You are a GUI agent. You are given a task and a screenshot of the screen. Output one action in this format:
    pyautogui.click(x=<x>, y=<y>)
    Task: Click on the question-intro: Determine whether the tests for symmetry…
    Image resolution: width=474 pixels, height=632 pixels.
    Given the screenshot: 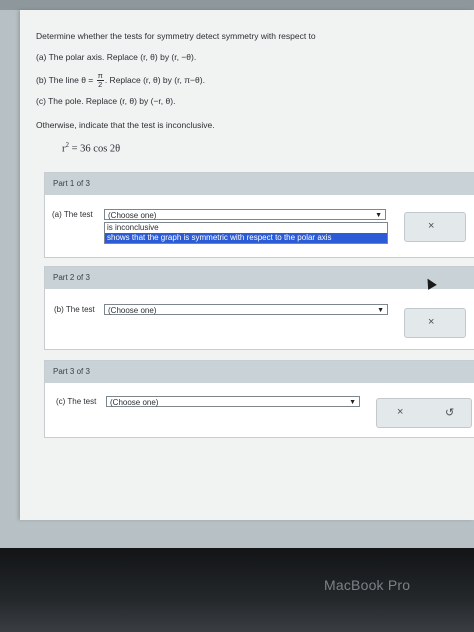 What is the action you would take?
    pyautogui.click(x=176, y=36)
    